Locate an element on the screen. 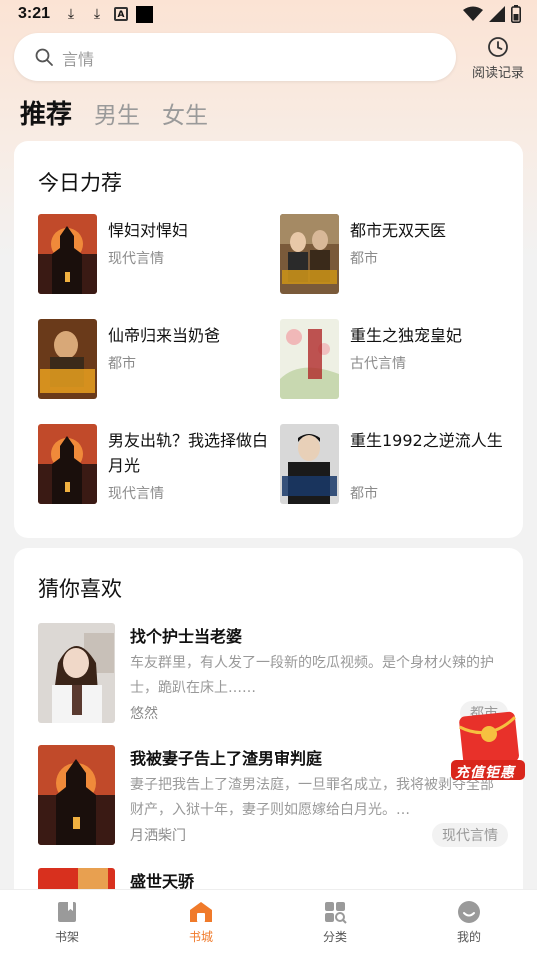 This screenshot has width=537, height=956. clock-icon is located at coordinates (498, 47).